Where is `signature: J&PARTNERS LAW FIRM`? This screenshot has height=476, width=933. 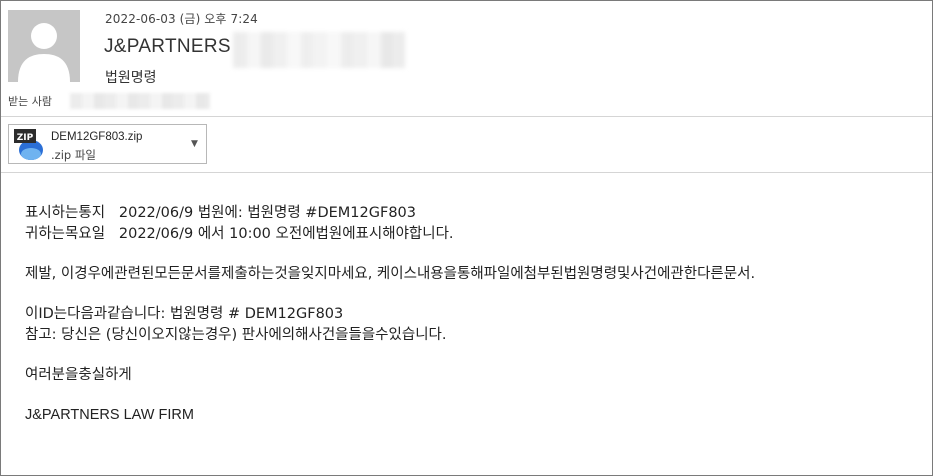
signature: J&PARTNERS LAW FIRM is located at coordinates (109, 415).